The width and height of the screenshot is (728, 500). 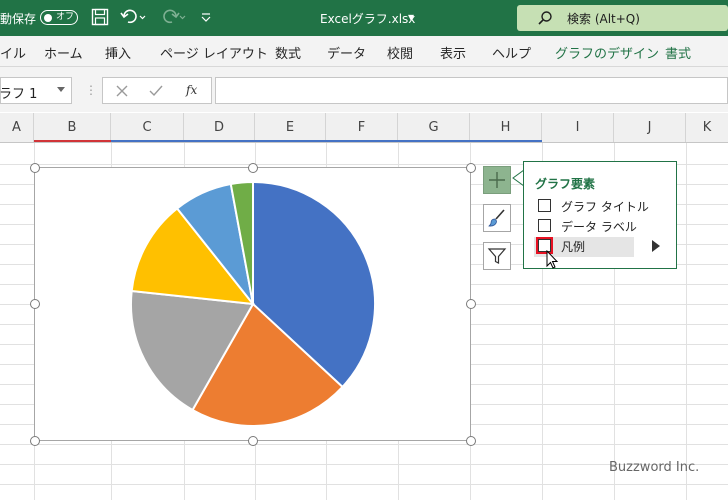 I want to click on tab-view: 表示, so click(x=453, y=52).